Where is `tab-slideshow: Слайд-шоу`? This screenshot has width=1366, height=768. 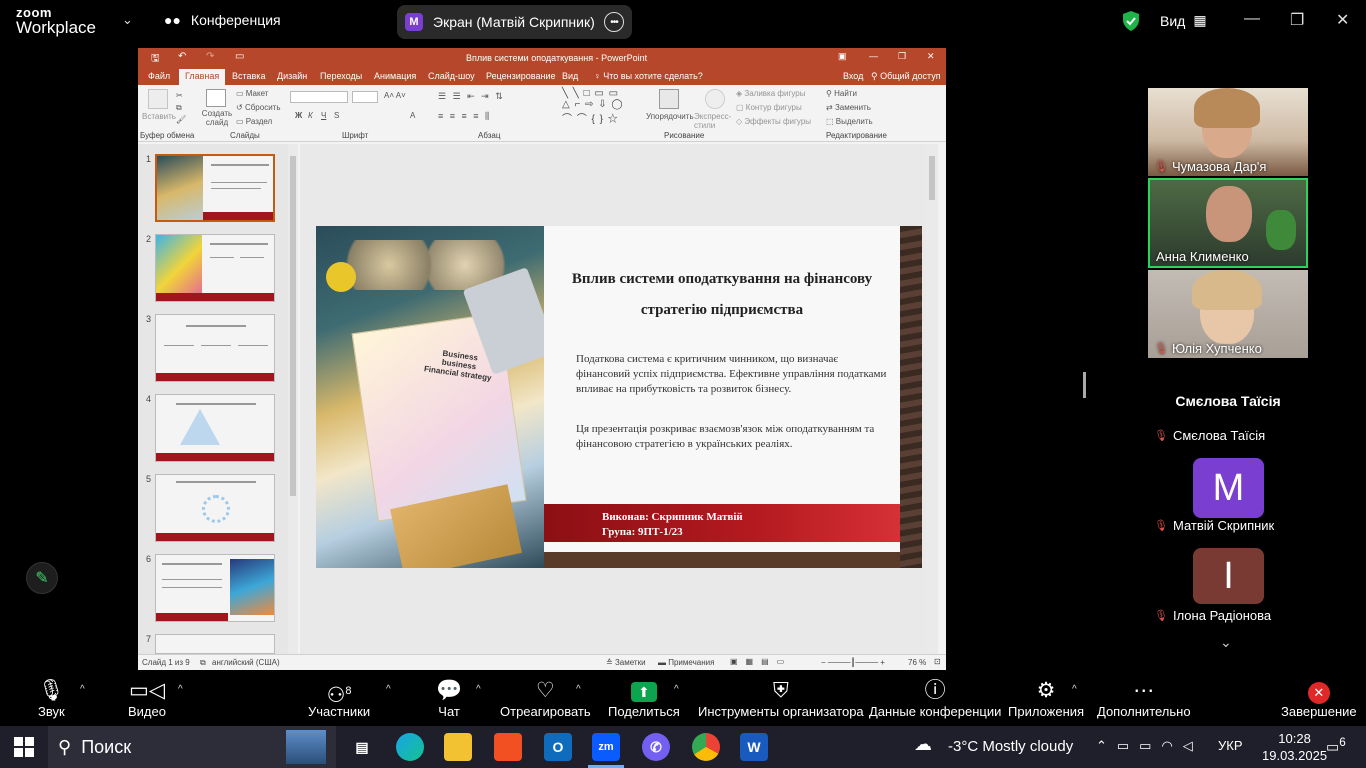 tab-slideshow: Слайд-шоу is located at coordinates (451, 76).